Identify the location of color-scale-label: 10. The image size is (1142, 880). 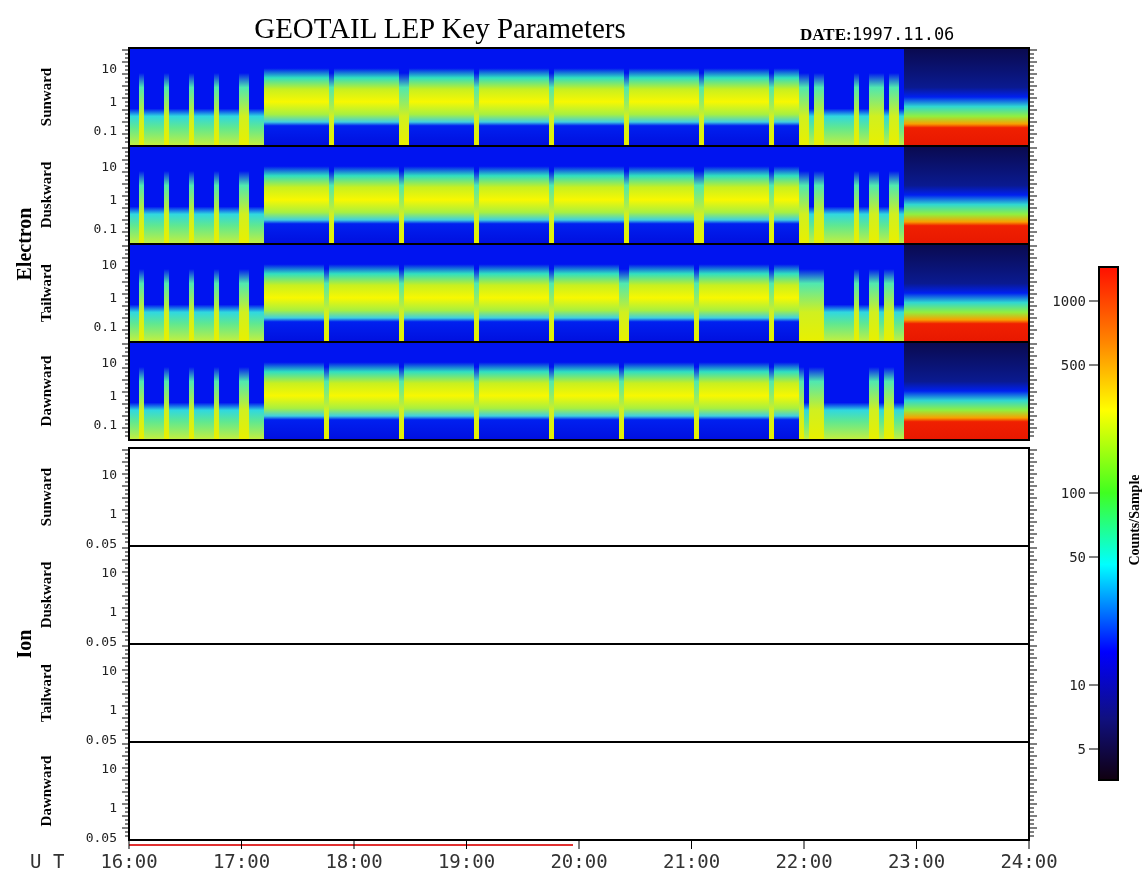
(1077, 685).